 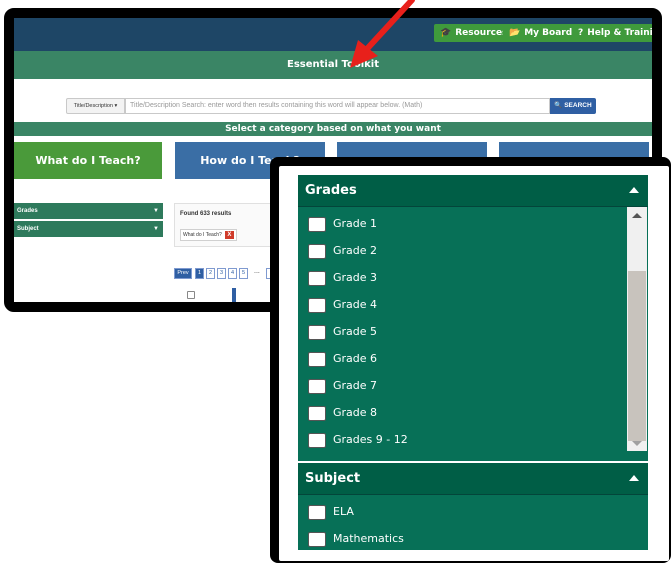 I want to click on option-label: Mathematics, so click(x=368, y=538).